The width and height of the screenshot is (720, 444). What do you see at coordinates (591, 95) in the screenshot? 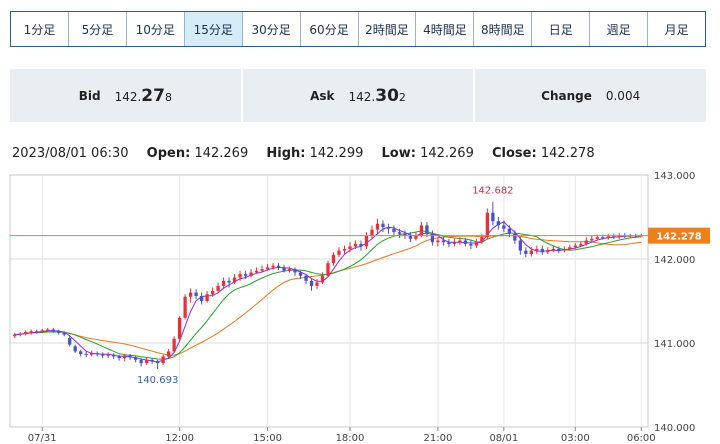
I see `change-box: Change 0.004` at bounding box center [591, 95].